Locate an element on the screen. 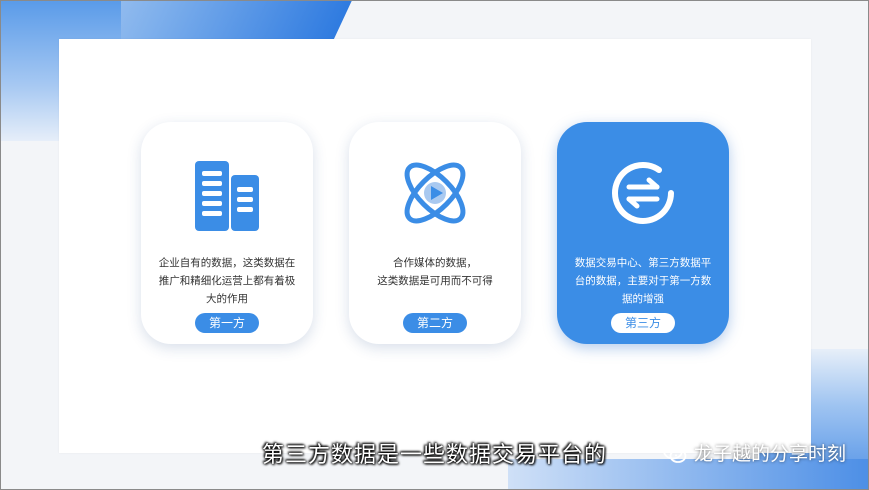 The image size is (869, 490). card-description: 企业自有的数据，这类数据在推广和精细化运营上都有着极大的作用 is located at coordinates (227, 281).